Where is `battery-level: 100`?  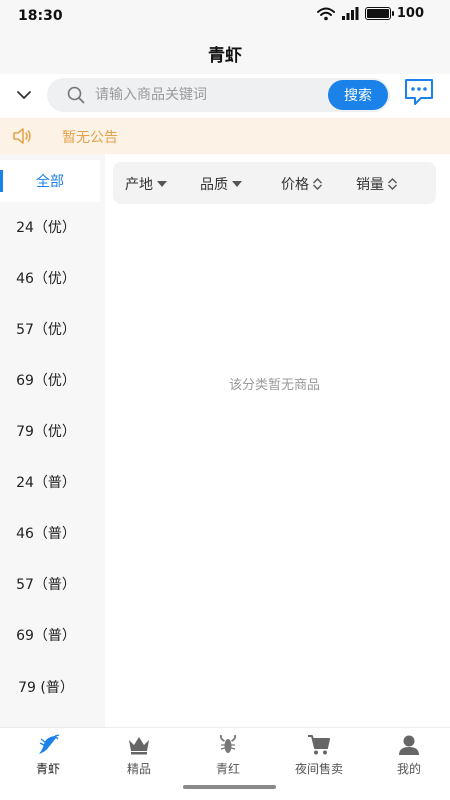
battery-level: 100 is located at coordinates (410, 13).